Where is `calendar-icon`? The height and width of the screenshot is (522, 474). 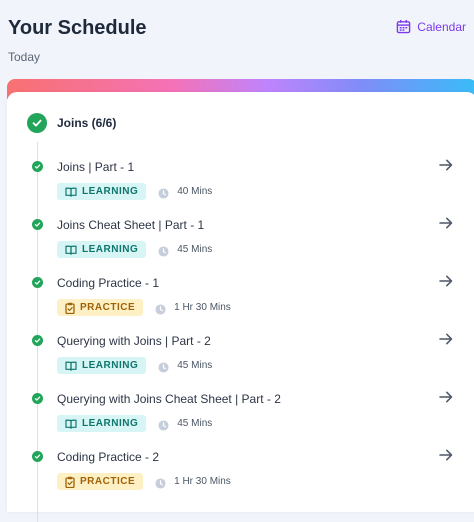 calendar-icon is located at coordinates (404, 26).